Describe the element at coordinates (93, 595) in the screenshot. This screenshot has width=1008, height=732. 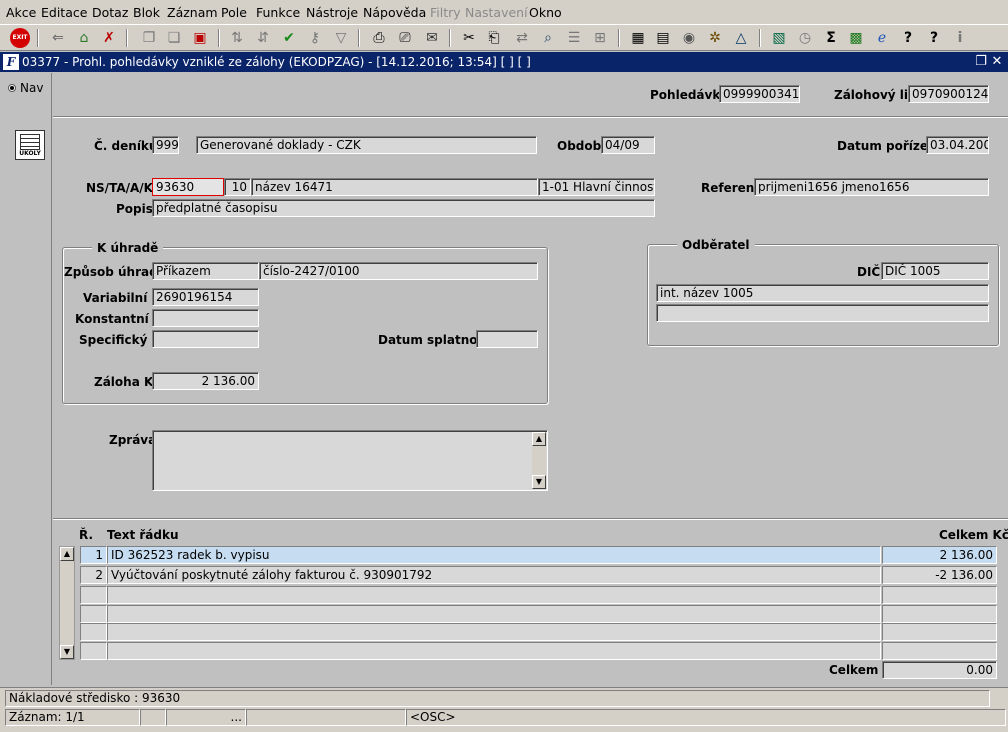
I see `row-3-r` at that location.